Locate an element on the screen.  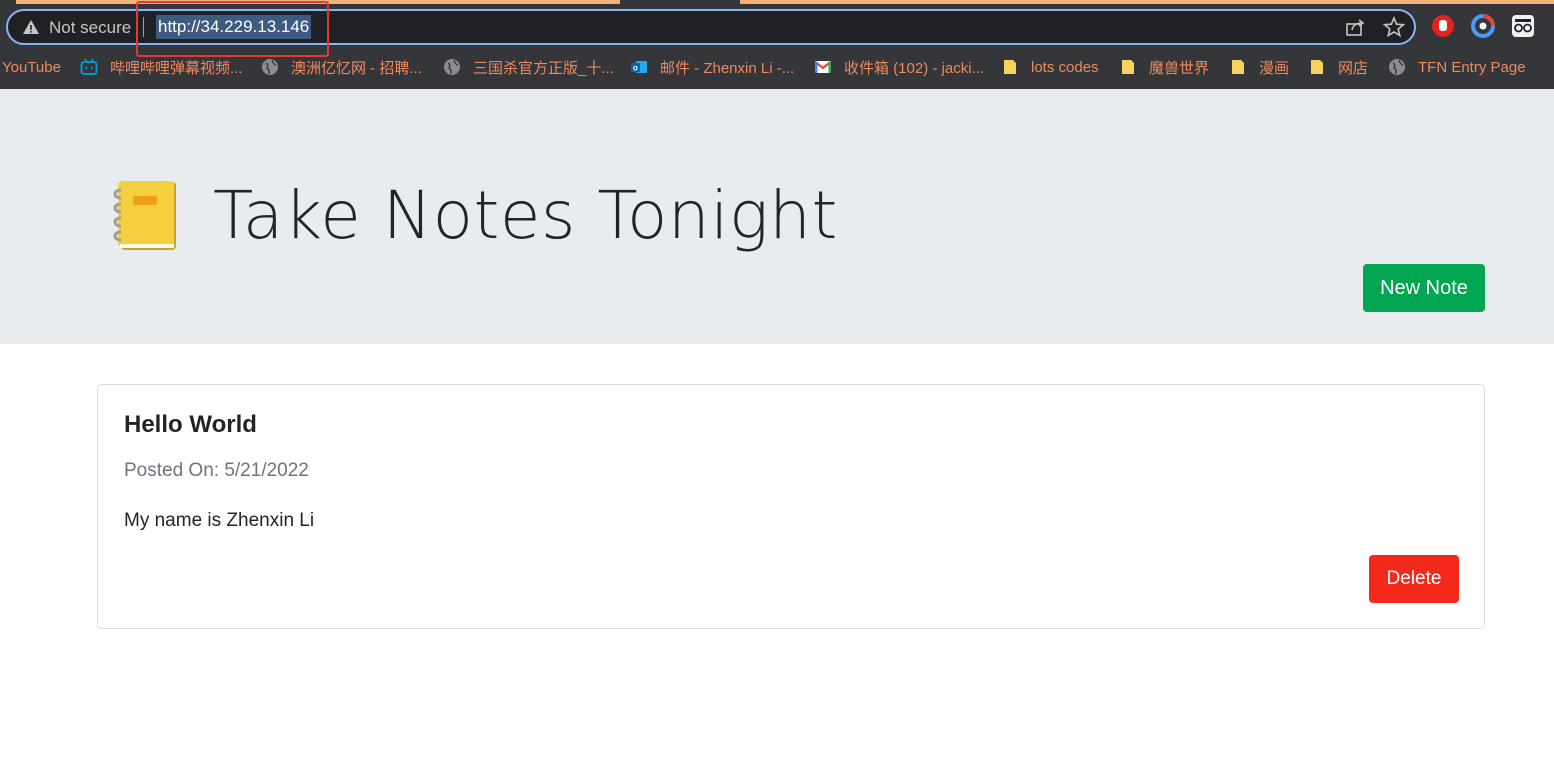
note-body: My name is Zhenxin Li is located at coordinates (219, 520).